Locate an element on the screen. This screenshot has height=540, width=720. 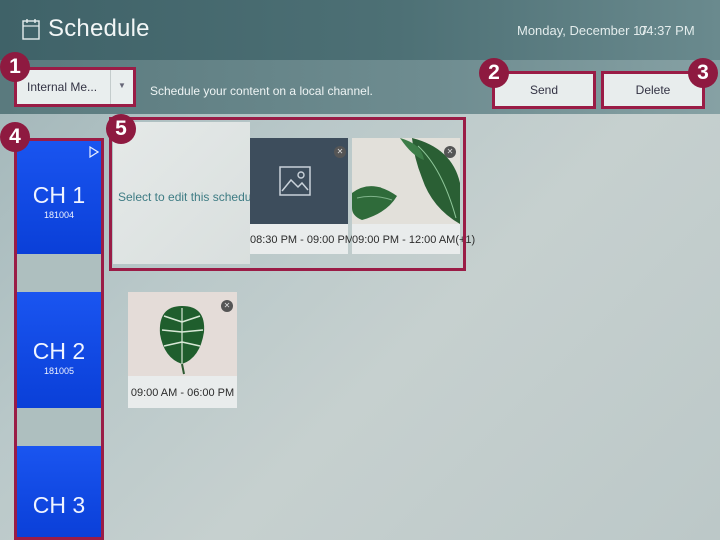
calendar-icon is located at coordinates (31, 29).